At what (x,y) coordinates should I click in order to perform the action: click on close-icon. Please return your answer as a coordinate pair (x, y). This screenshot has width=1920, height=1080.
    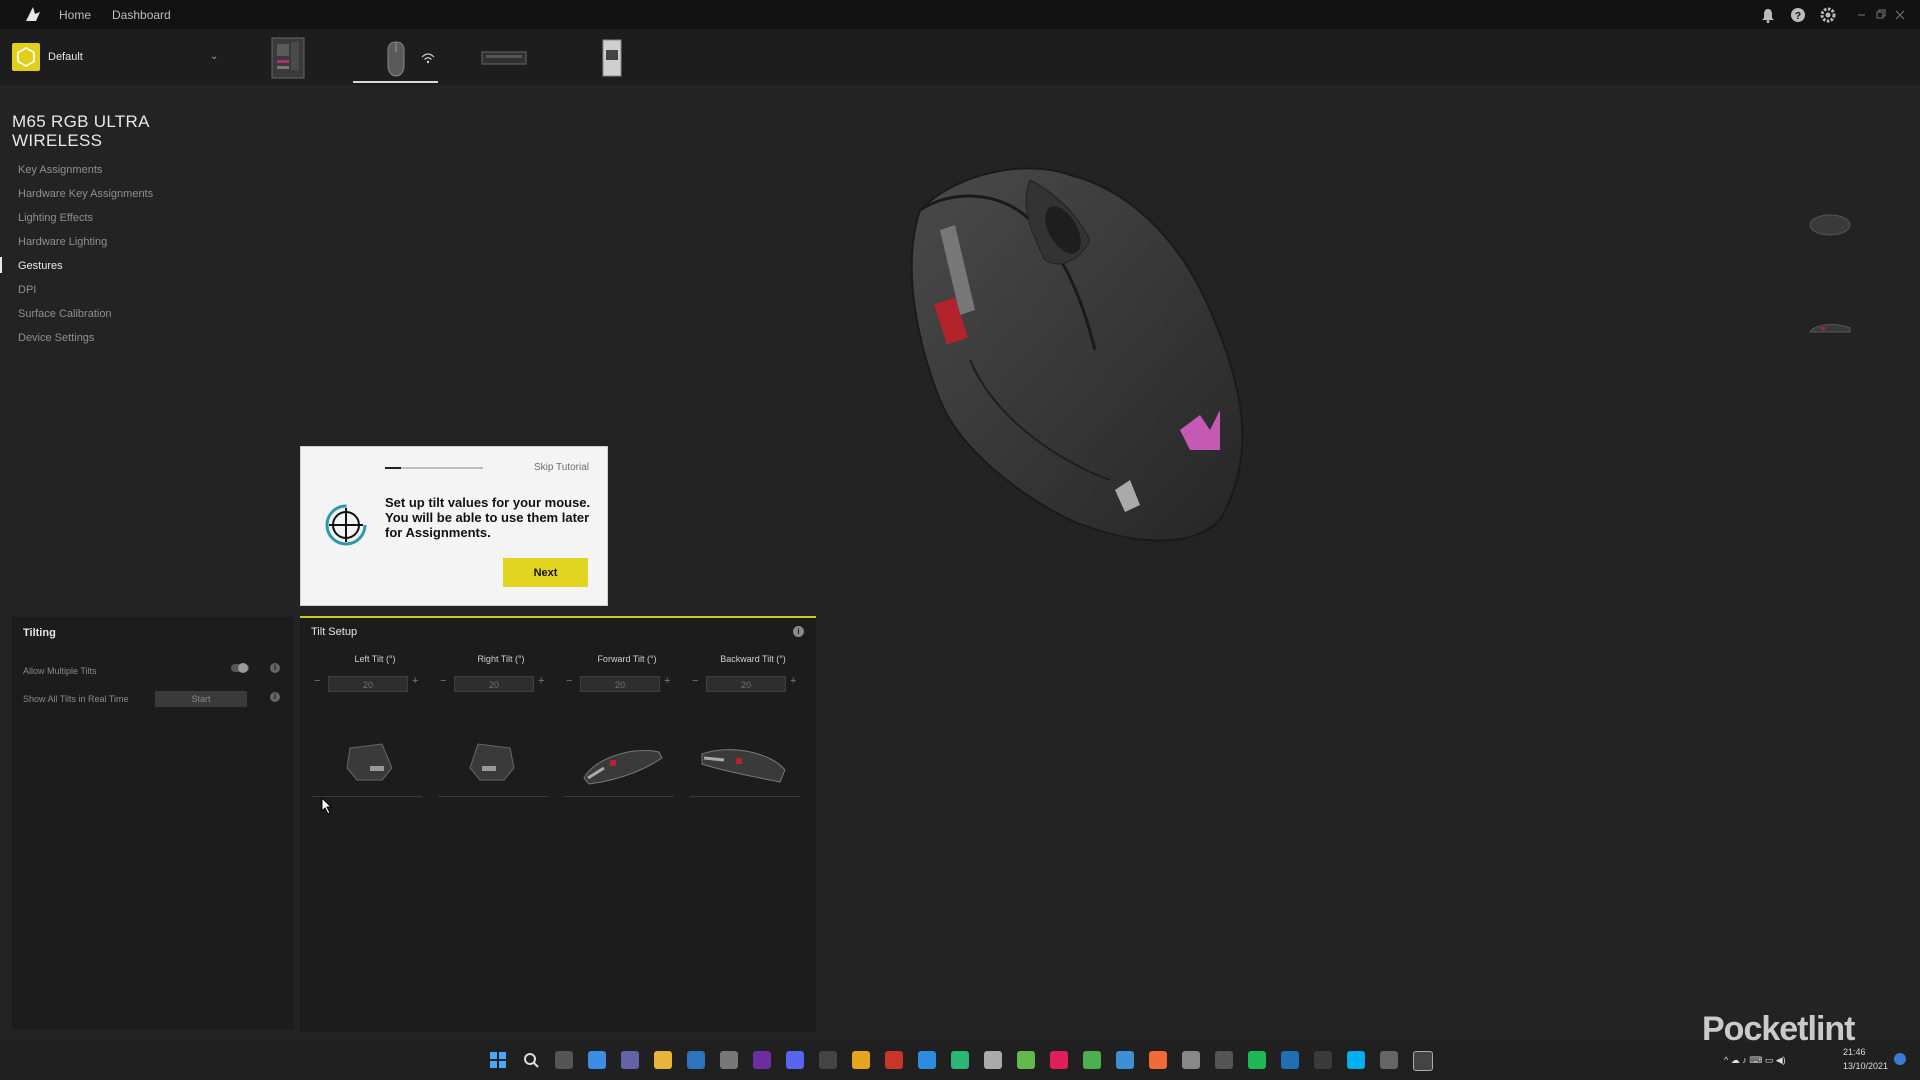
    Looking at the image, I should click on (1900, 15).